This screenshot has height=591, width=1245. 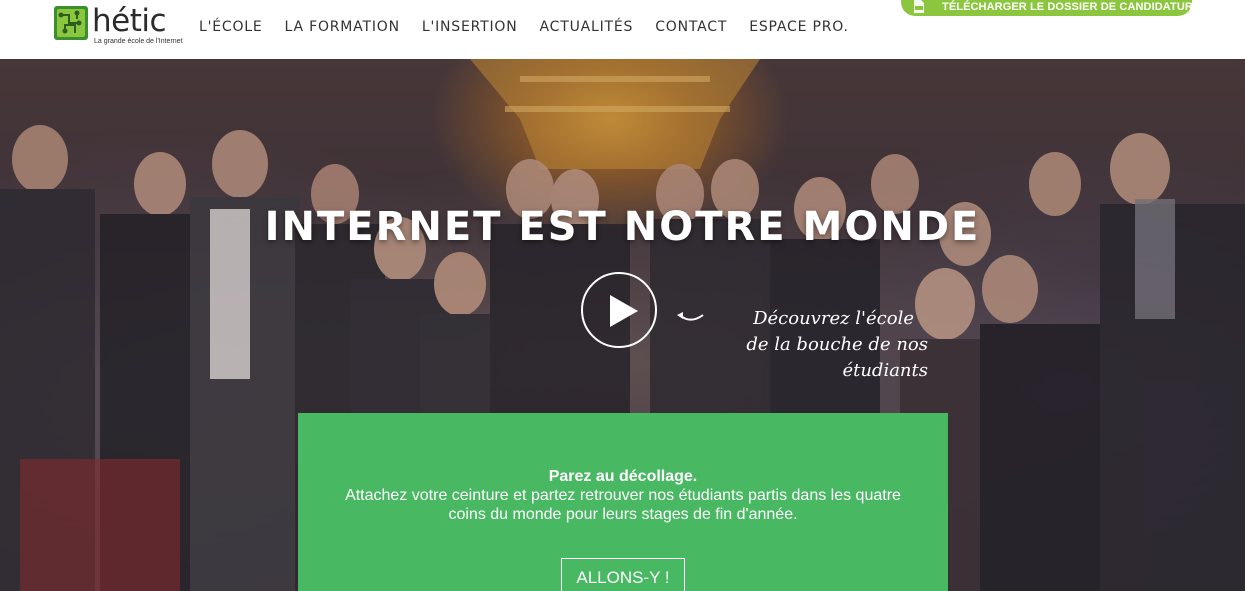 I want to click on download-application-button: TÉLÉCHARGER LE DOSSIER DE CANDIDATURE, so click(x=1050, y=8).